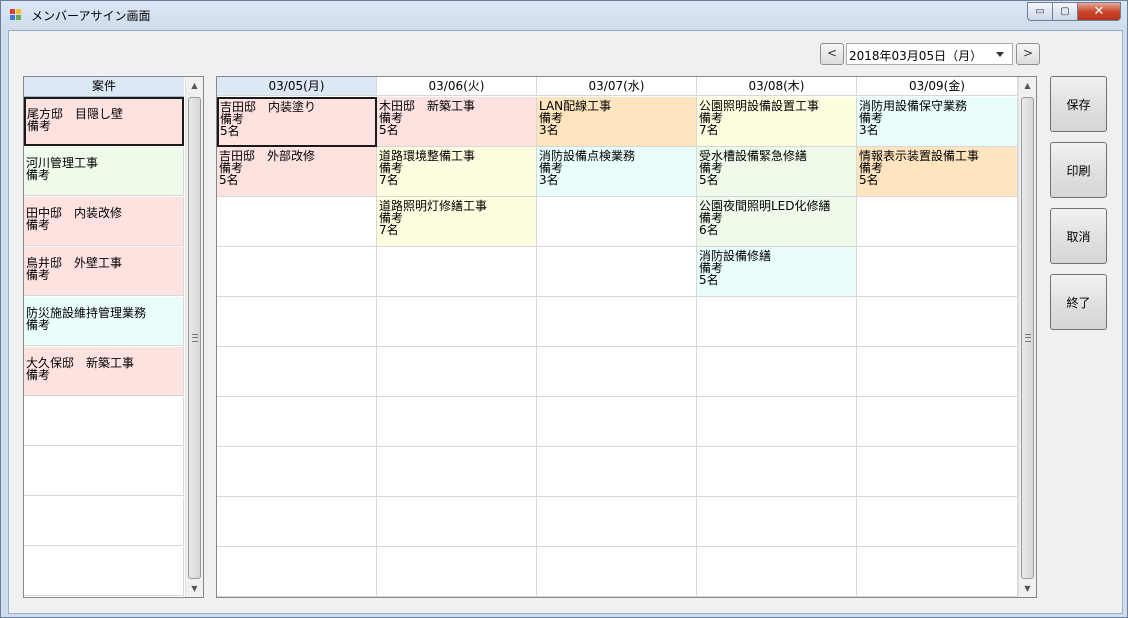 The width and height of the screenshot is (1128, 618). I want to click on schedule-cell: 道路照明灯修繕工事 備考 7名, so click(457, 222).